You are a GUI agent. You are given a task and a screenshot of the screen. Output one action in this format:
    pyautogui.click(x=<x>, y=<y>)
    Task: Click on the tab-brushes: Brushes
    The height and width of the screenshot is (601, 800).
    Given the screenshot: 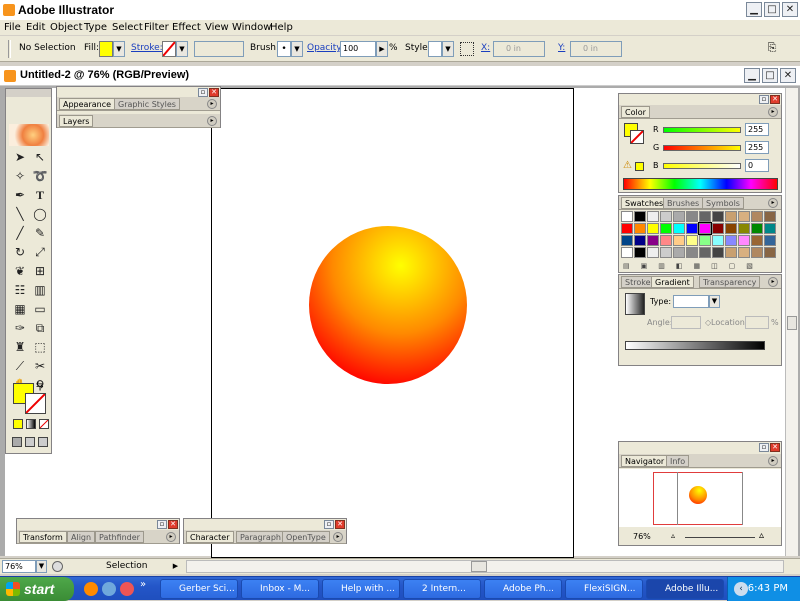 What is the action you would take?
    pyautogui.click(x=683, y=203)
    